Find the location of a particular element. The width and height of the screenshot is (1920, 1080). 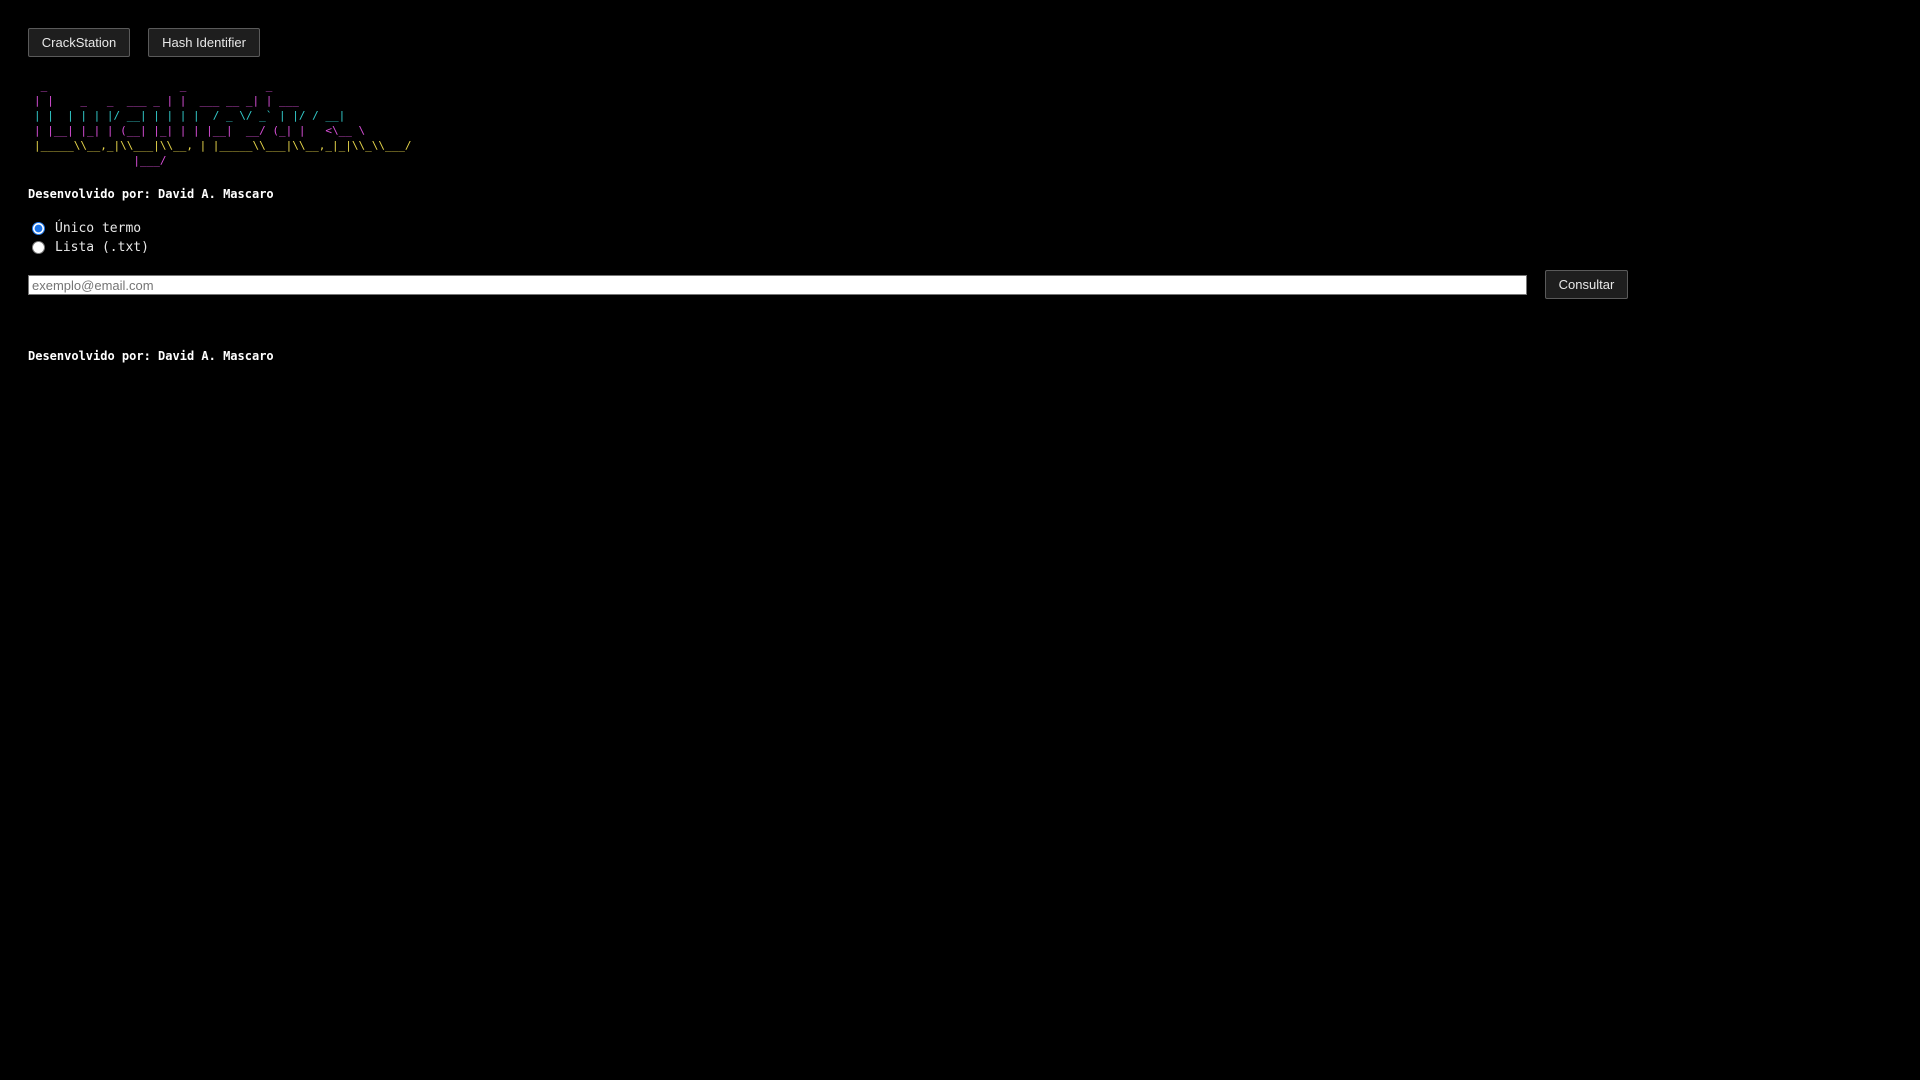

single-term-radio is located at coordinates (38, 228).